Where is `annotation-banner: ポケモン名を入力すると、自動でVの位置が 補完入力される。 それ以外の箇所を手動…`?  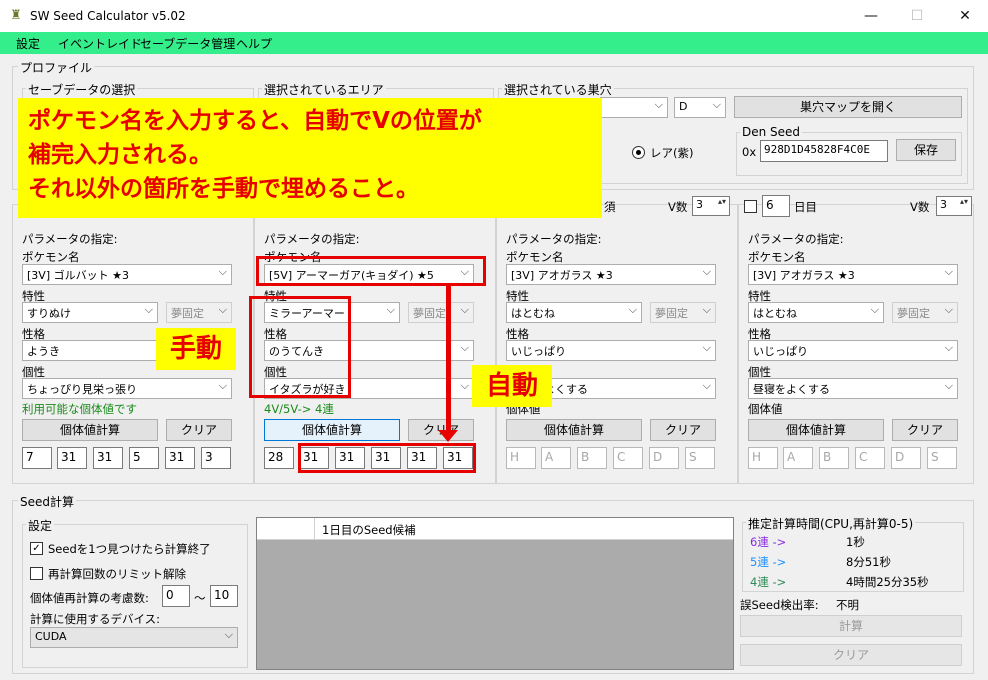
annotation-banner: ポケモン名を入力すると、自動でVの位置が 補完入力される。 それ以外の箇所を手動… is located at coordinates (310, 158).